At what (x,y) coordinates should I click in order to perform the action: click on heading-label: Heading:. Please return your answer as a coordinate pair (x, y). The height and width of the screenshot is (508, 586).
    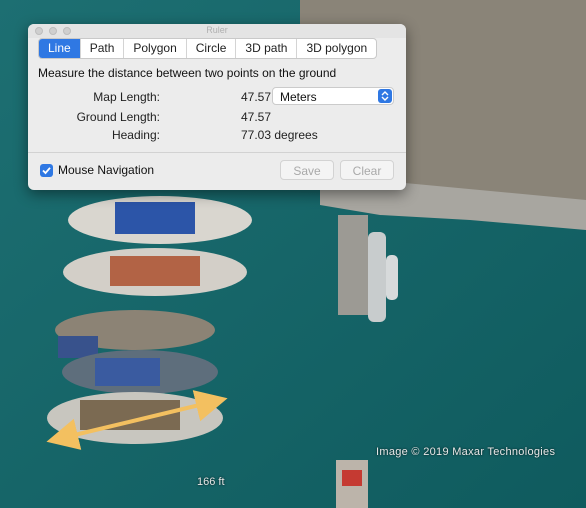
    Looking at the image, I should click on (135, 135).